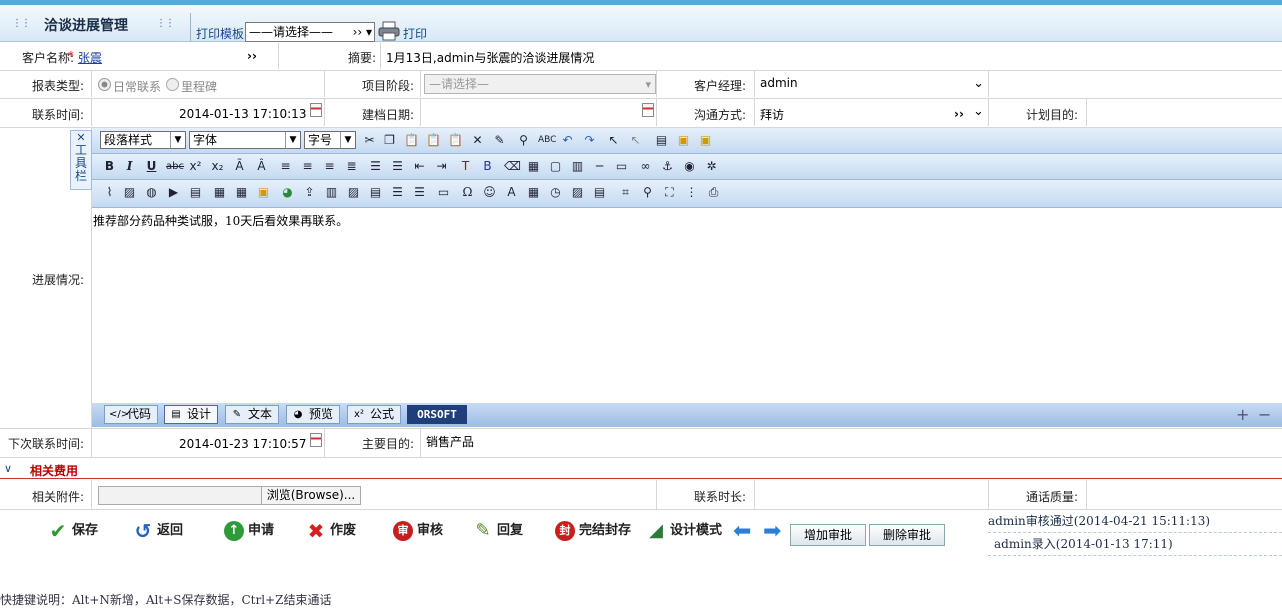  What do you see at coordinates (772, 531) in the screenshot?
I see `arrow-right-icon: ➡` at bounding box center [772, 531].